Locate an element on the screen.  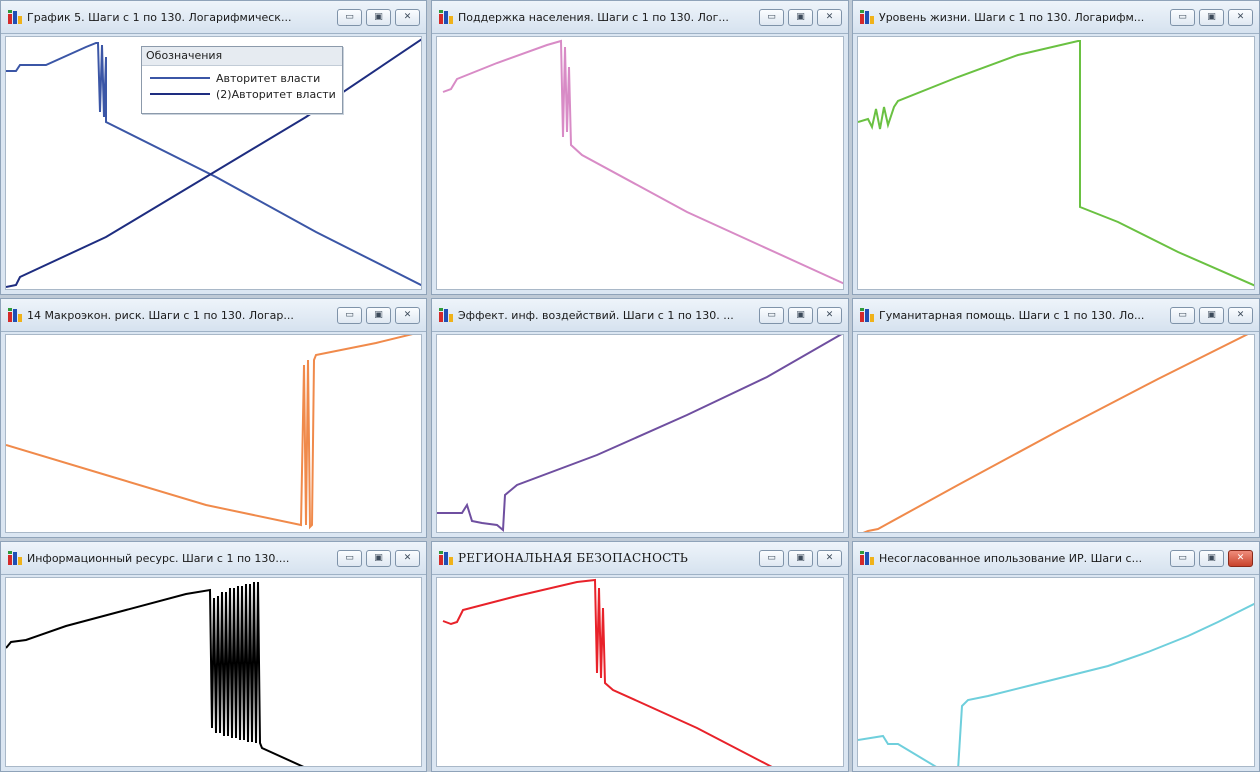
window-titlebar: РЕГИОНАЛЬНАЯ БЕЗОПАСНОСТЬ ▭ ▣ ✕ is located at coordinates (640, 558).